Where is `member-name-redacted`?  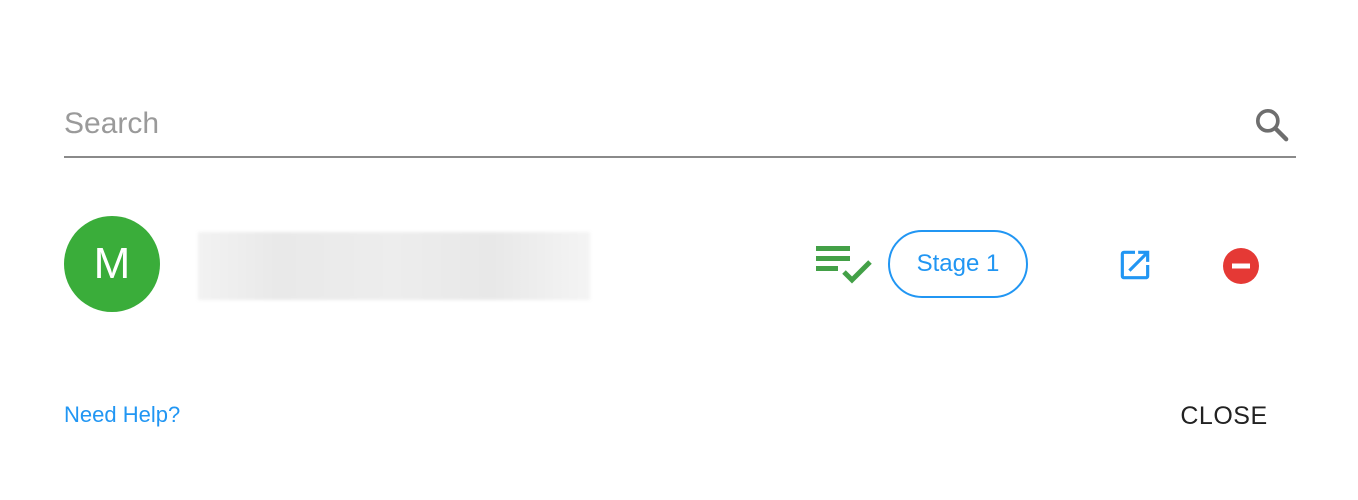 member-name-redacted is located at coordinates (394, 266).